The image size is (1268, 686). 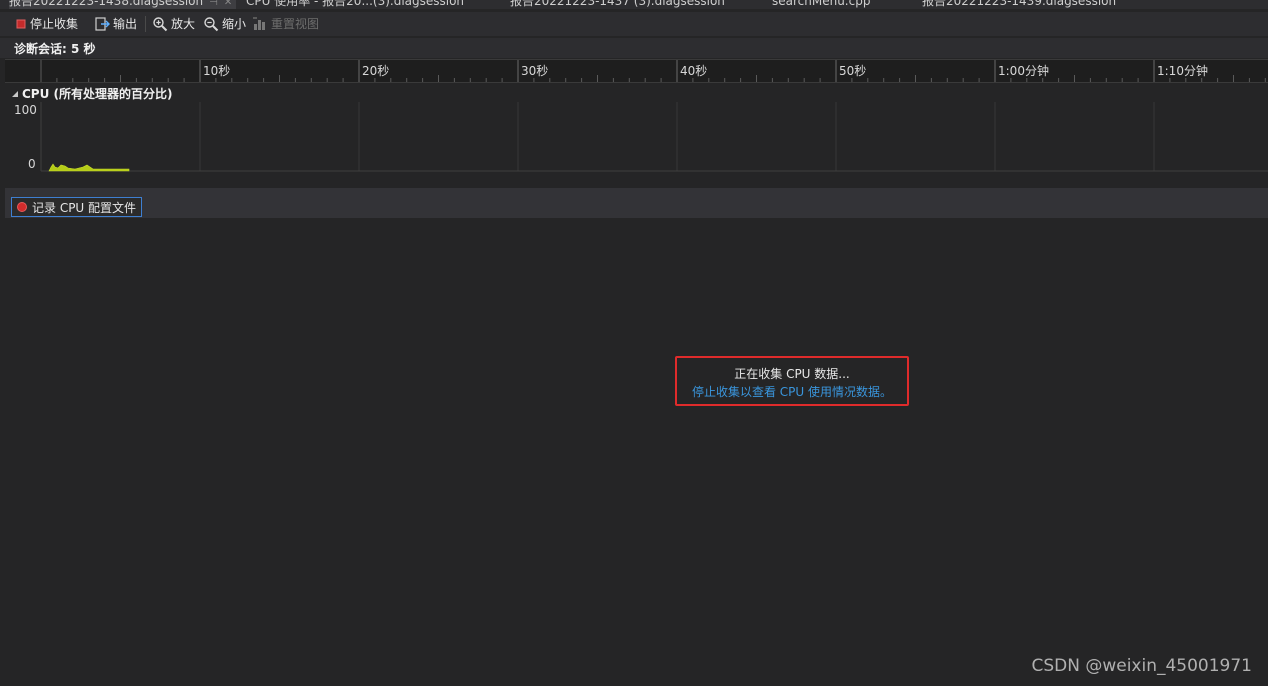 I want to click on cpu-graph-canvas, so click(x=654, y=137).